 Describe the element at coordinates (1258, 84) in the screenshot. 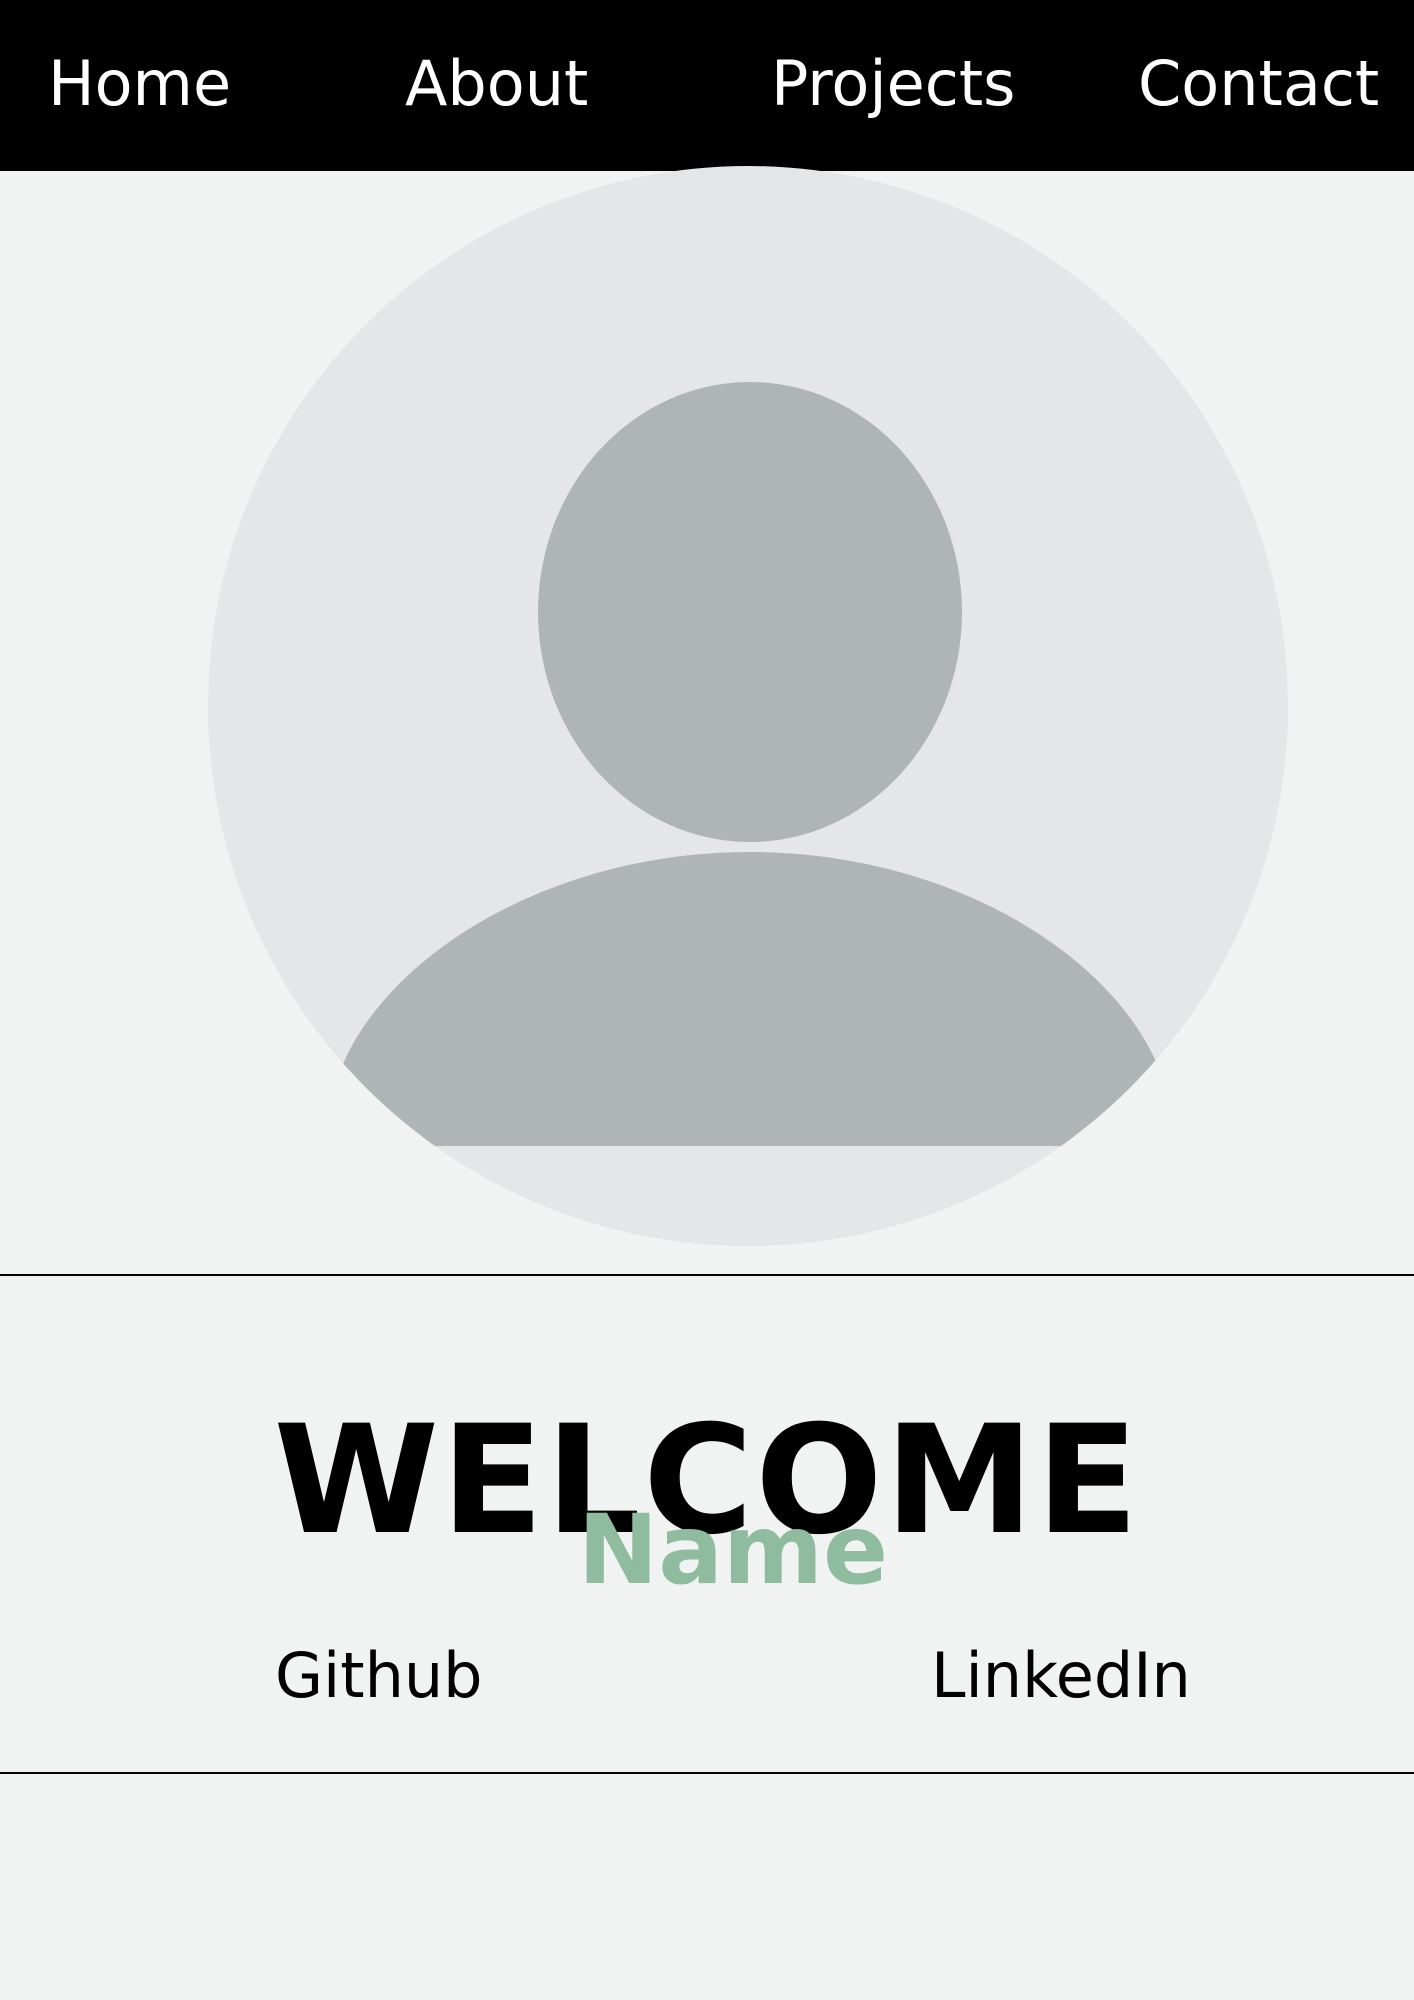

I see `nav-link-contact: Contact` at that location.